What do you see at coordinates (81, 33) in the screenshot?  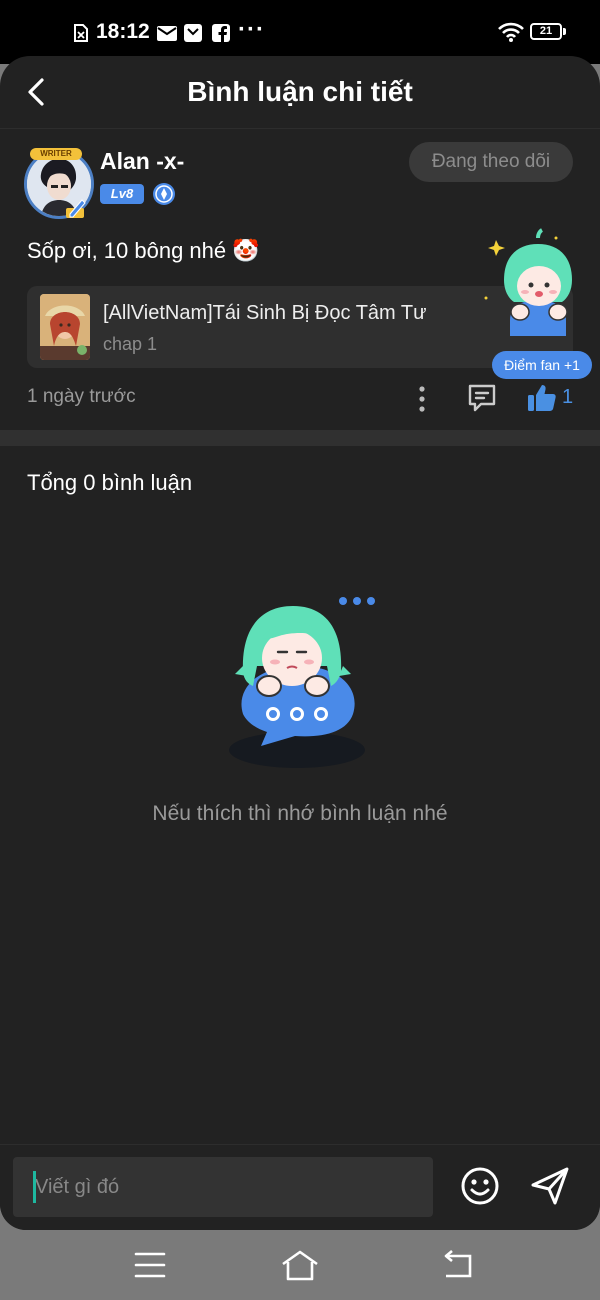 I see `sim-error-icon` at bounding box center [81, 33].